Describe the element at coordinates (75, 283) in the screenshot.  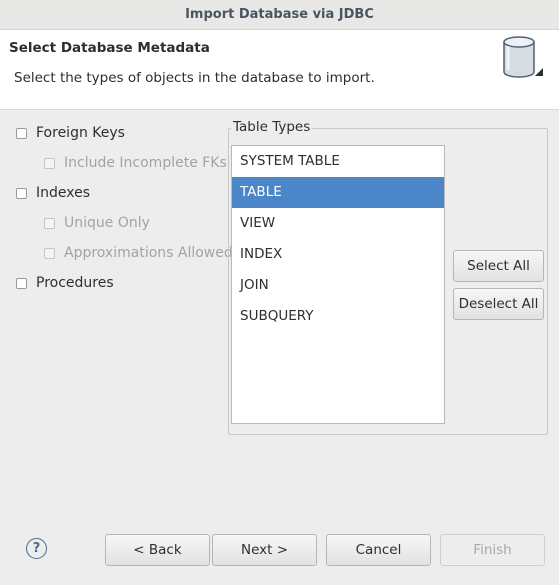
I see `procedures-label: Procedures` at that location.